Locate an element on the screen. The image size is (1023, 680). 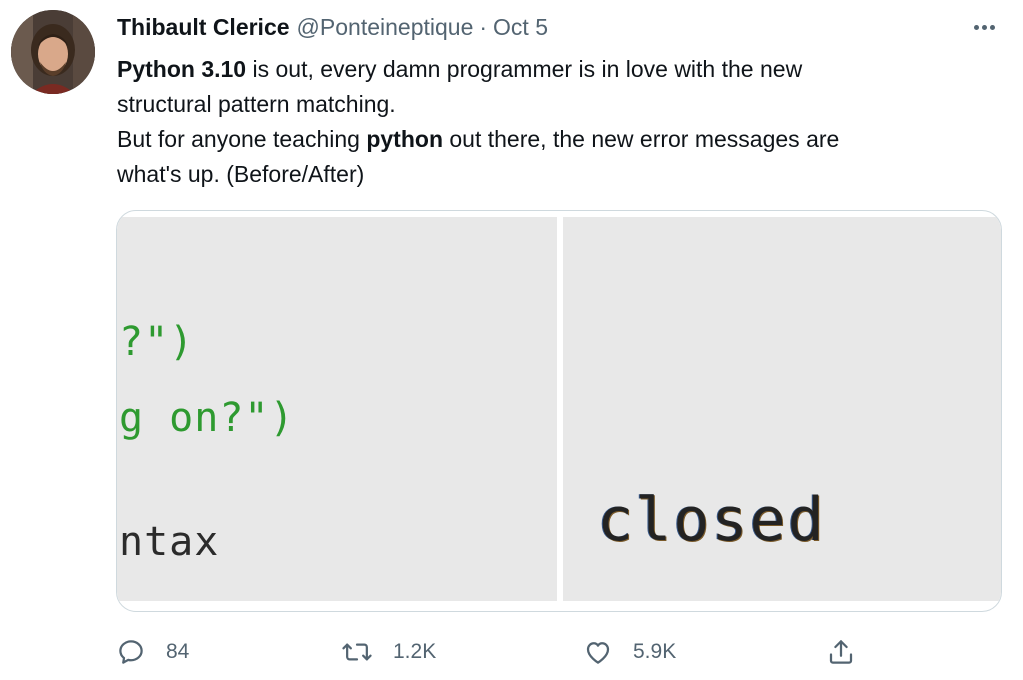
reply-button: 84 is located at coordinates (152, 652).